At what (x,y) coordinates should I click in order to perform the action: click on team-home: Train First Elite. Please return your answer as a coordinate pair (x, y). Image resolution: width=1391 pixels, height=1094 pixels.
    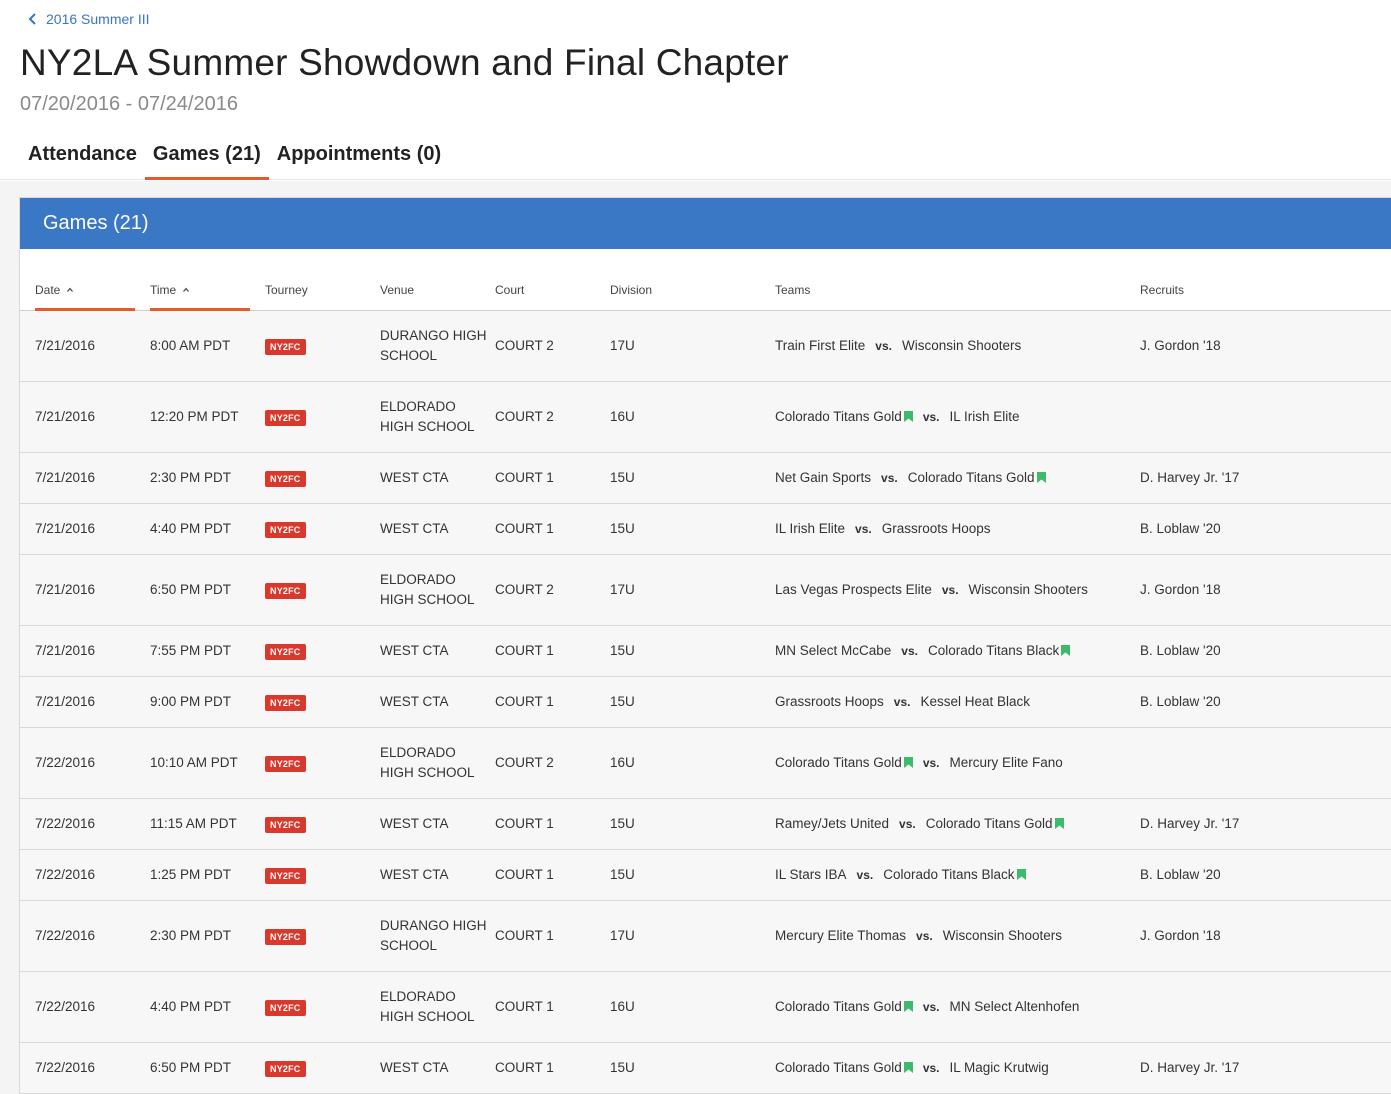
    Looking at the image, I should click on (820, 345).